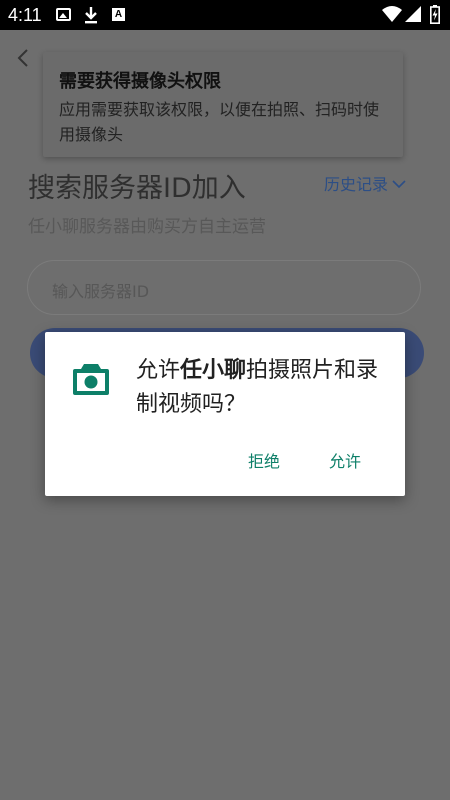  I want to click on server-id-placeholder: 输入服务器ID, so click(101, 291).